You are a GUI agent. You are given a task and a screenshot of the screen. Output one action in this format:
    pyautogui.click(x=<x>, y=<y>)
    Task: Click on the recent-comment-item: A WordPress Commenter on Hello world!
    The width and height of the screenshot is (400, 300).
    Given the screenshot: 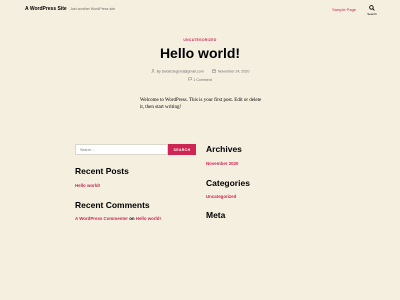 What is the action you would take?
    pyautogui.click(x=118, y=218)
    